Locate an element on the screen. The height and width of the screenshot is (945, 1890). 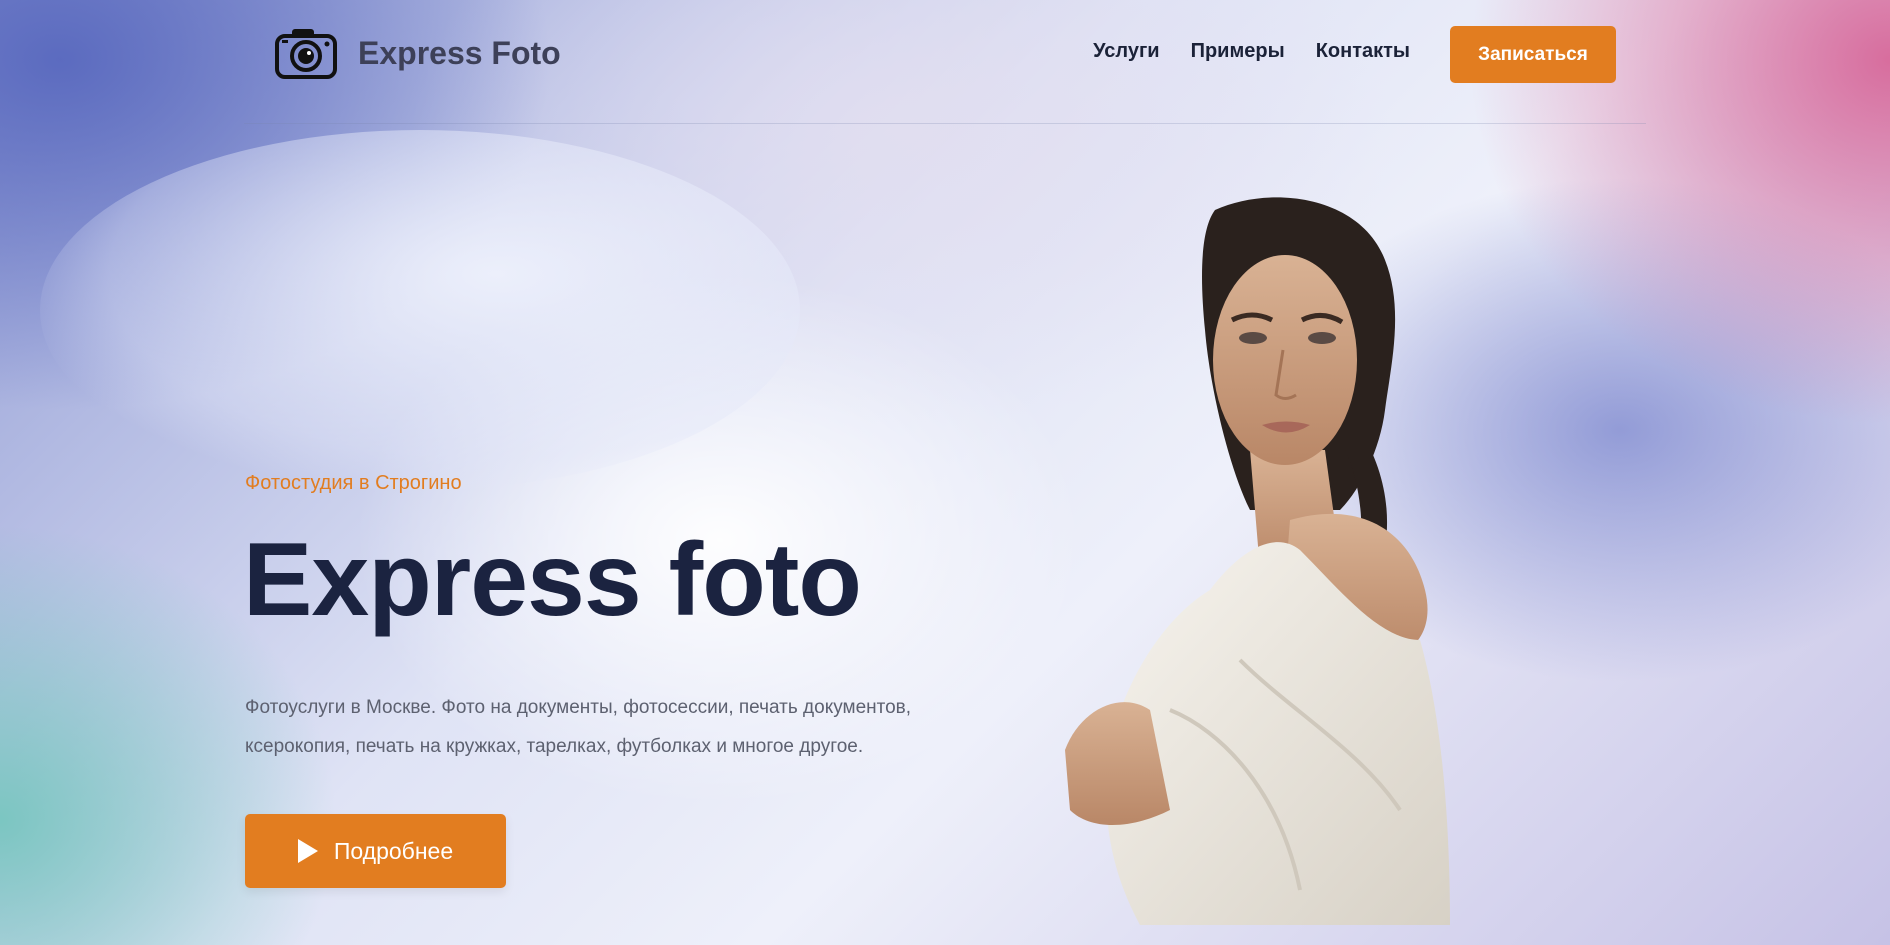
more-button-label: Подробнее is located at coordinates (393, 850).